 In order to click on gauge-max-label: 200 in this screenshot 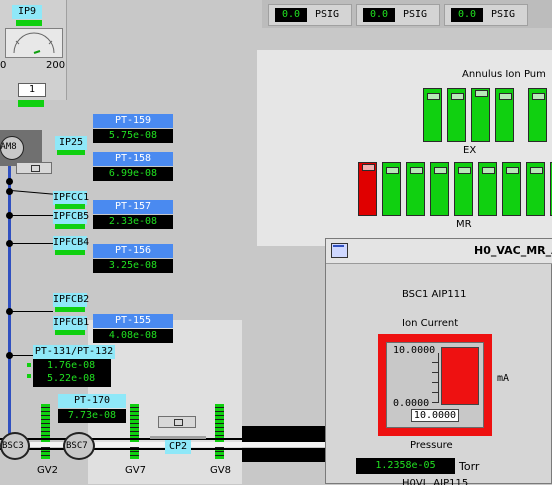, I will do `click(56, 65)`.